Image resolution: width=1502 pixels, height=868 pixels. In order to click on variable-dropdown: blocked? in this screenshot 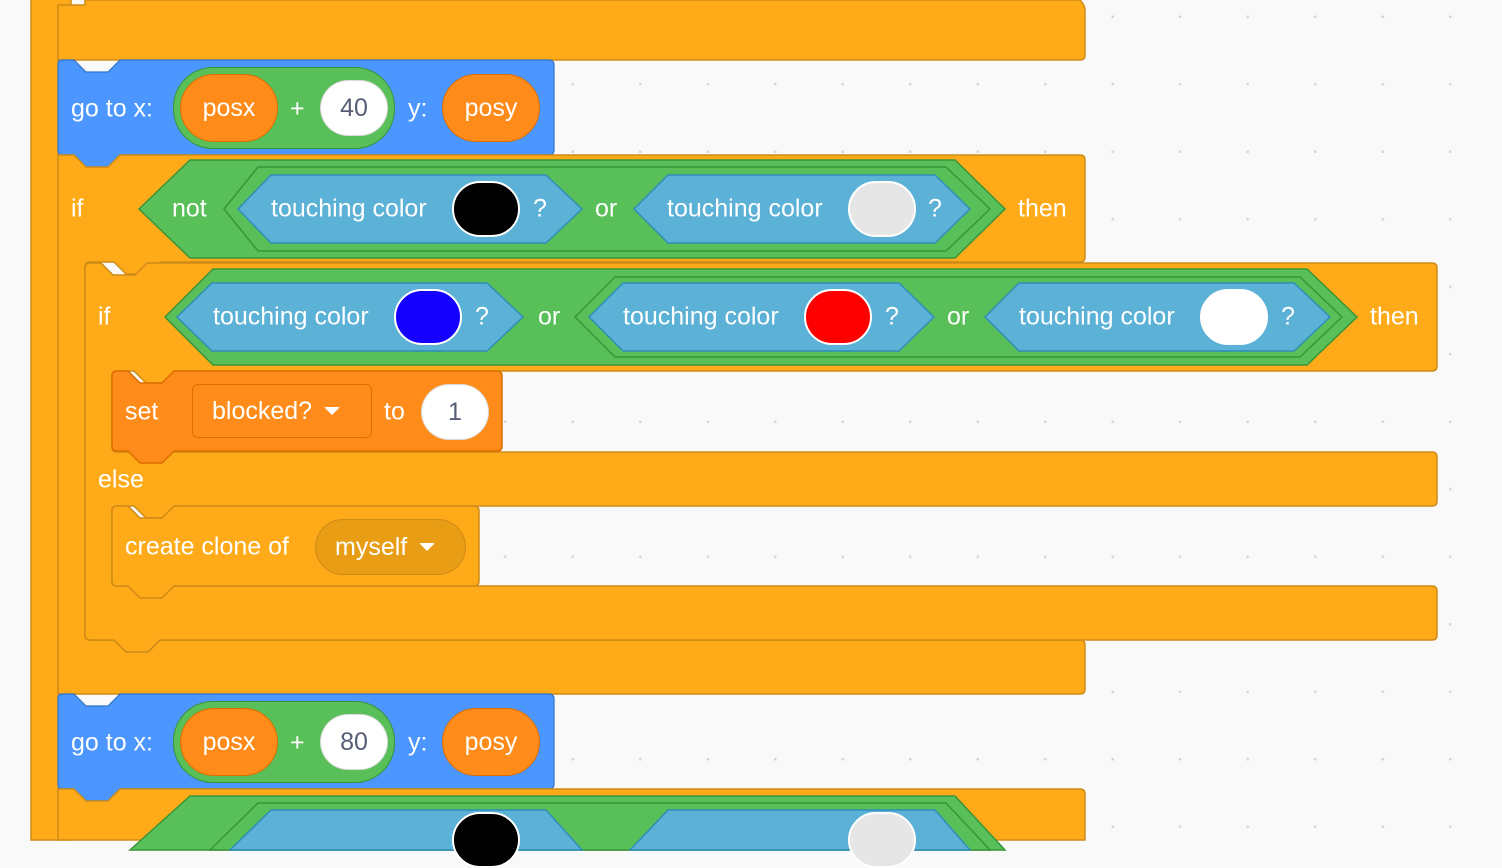, I will do `click(282, 411)`.